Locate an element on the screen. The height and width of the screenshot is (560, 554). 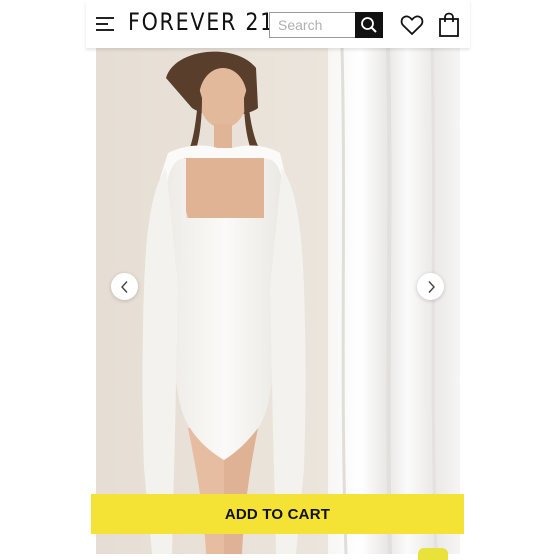
search-icon is located at coordinates (369, 25).